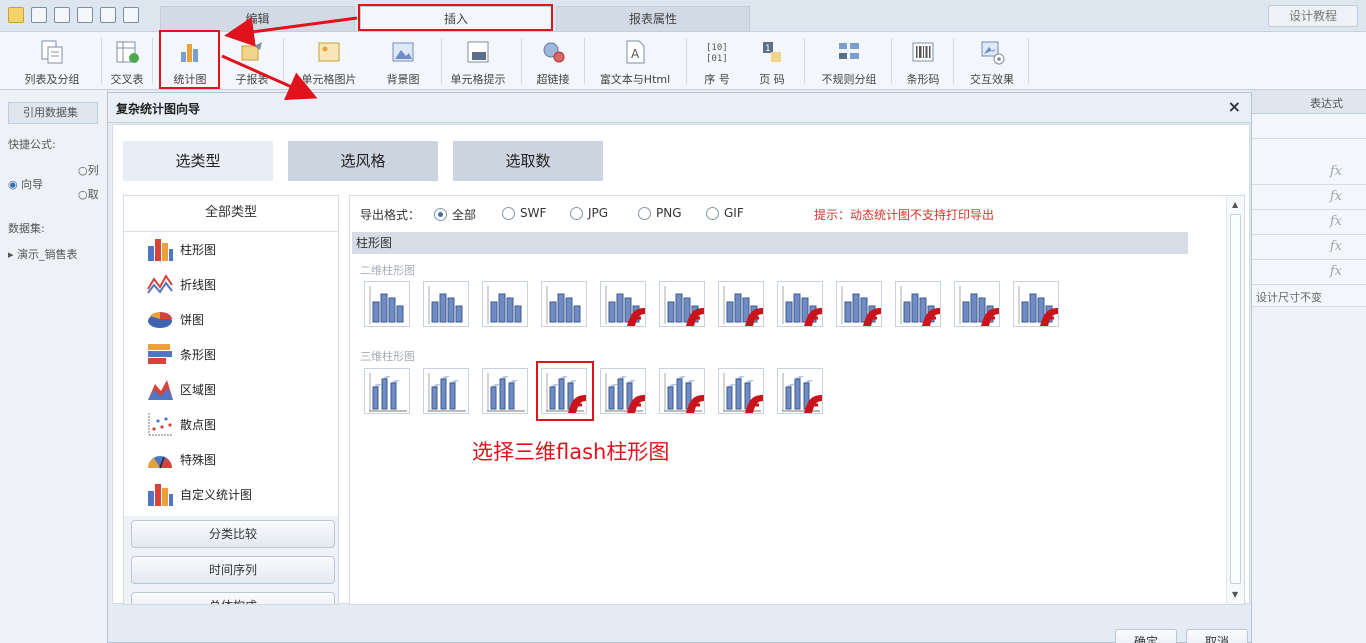  I want to click on column-chart-style-icon, so click(563, 305).